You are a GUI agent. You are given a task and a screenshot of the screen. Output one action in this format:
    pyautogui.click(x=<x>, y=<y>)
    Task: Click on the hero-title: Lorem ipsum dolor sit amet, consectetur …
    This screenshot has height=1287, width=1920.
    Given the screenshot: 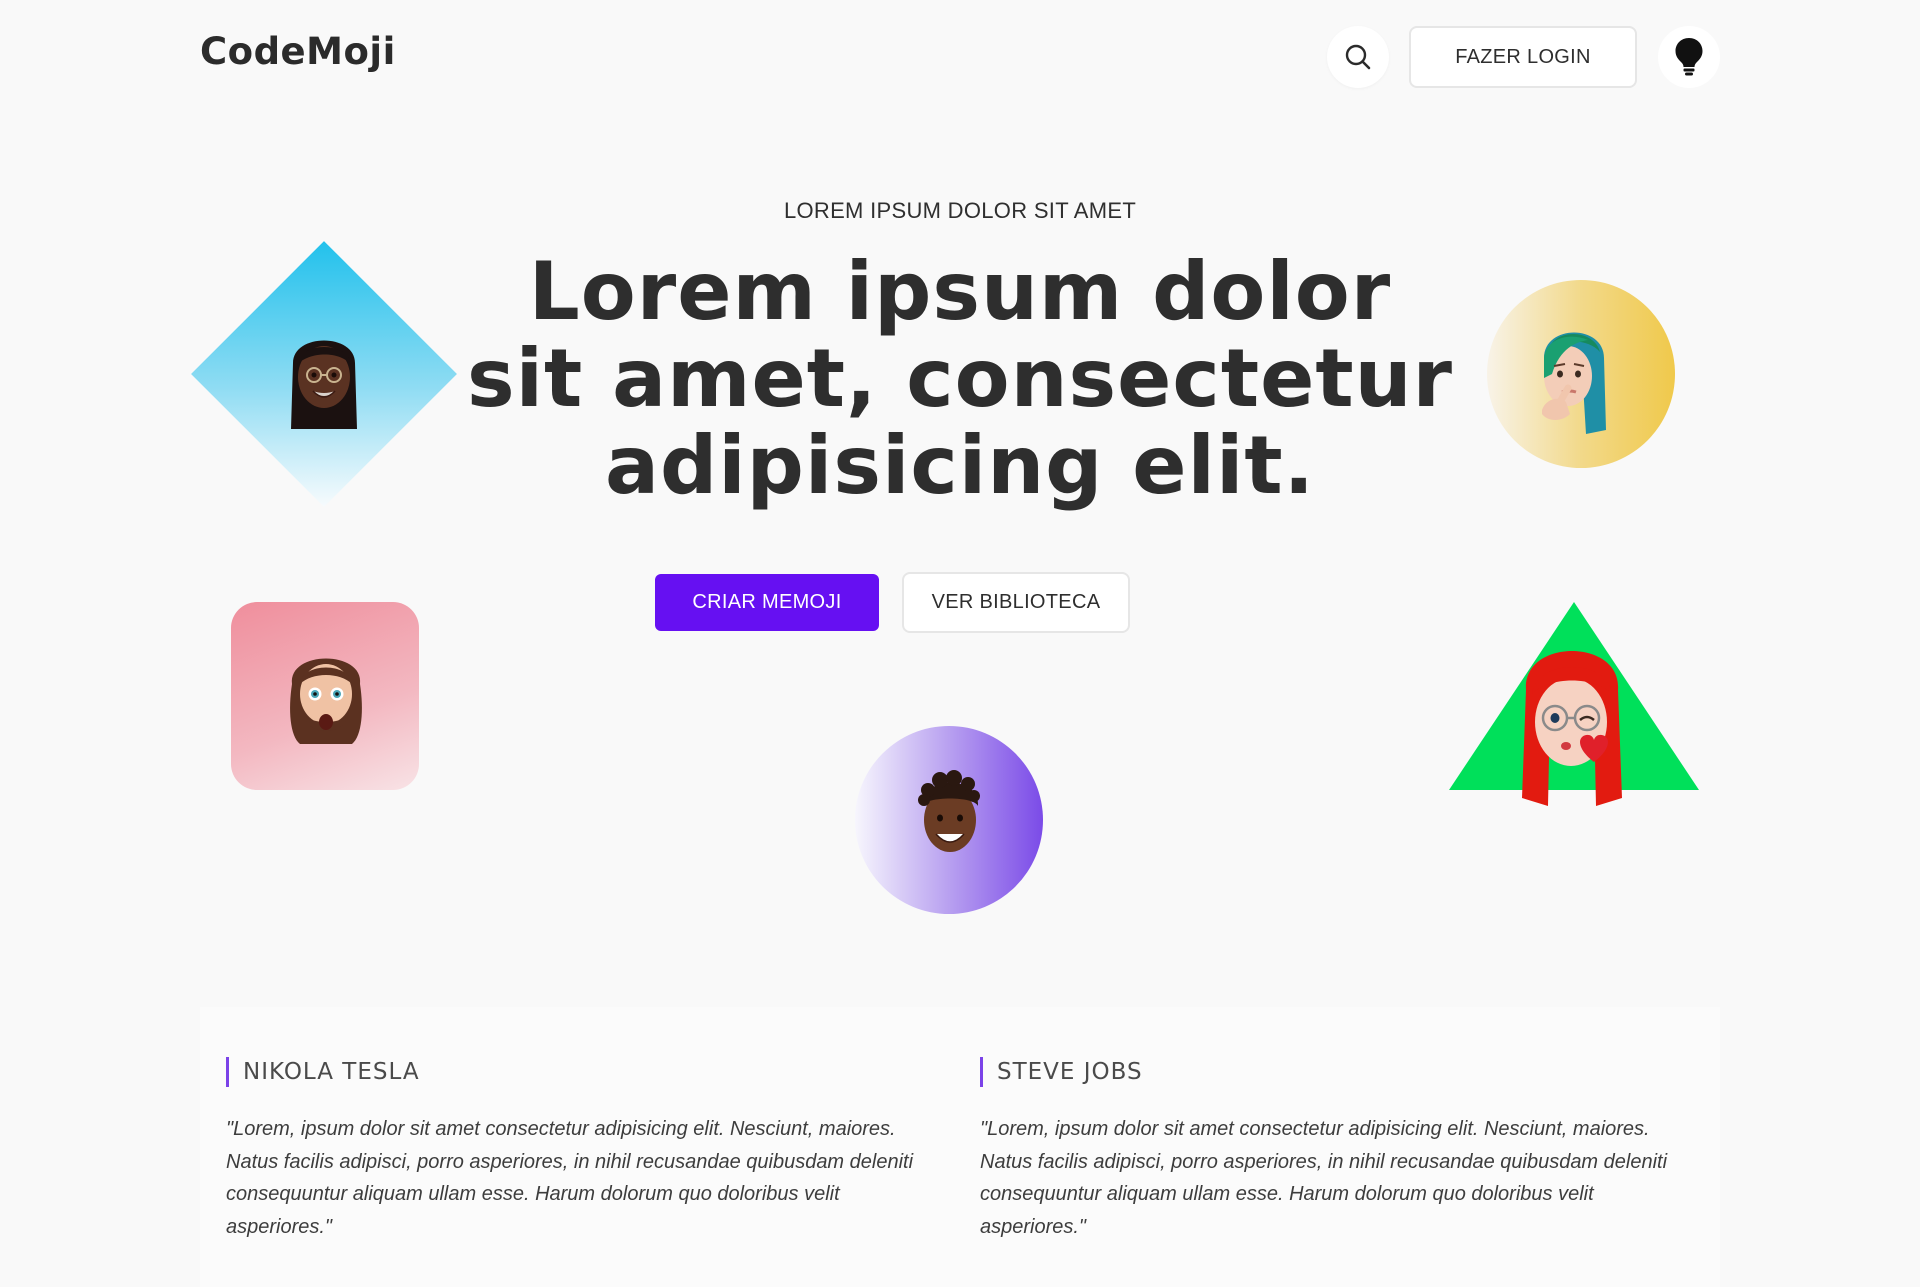 What is the action you would take?
    pyautogui.click(x=960, y=378)
    